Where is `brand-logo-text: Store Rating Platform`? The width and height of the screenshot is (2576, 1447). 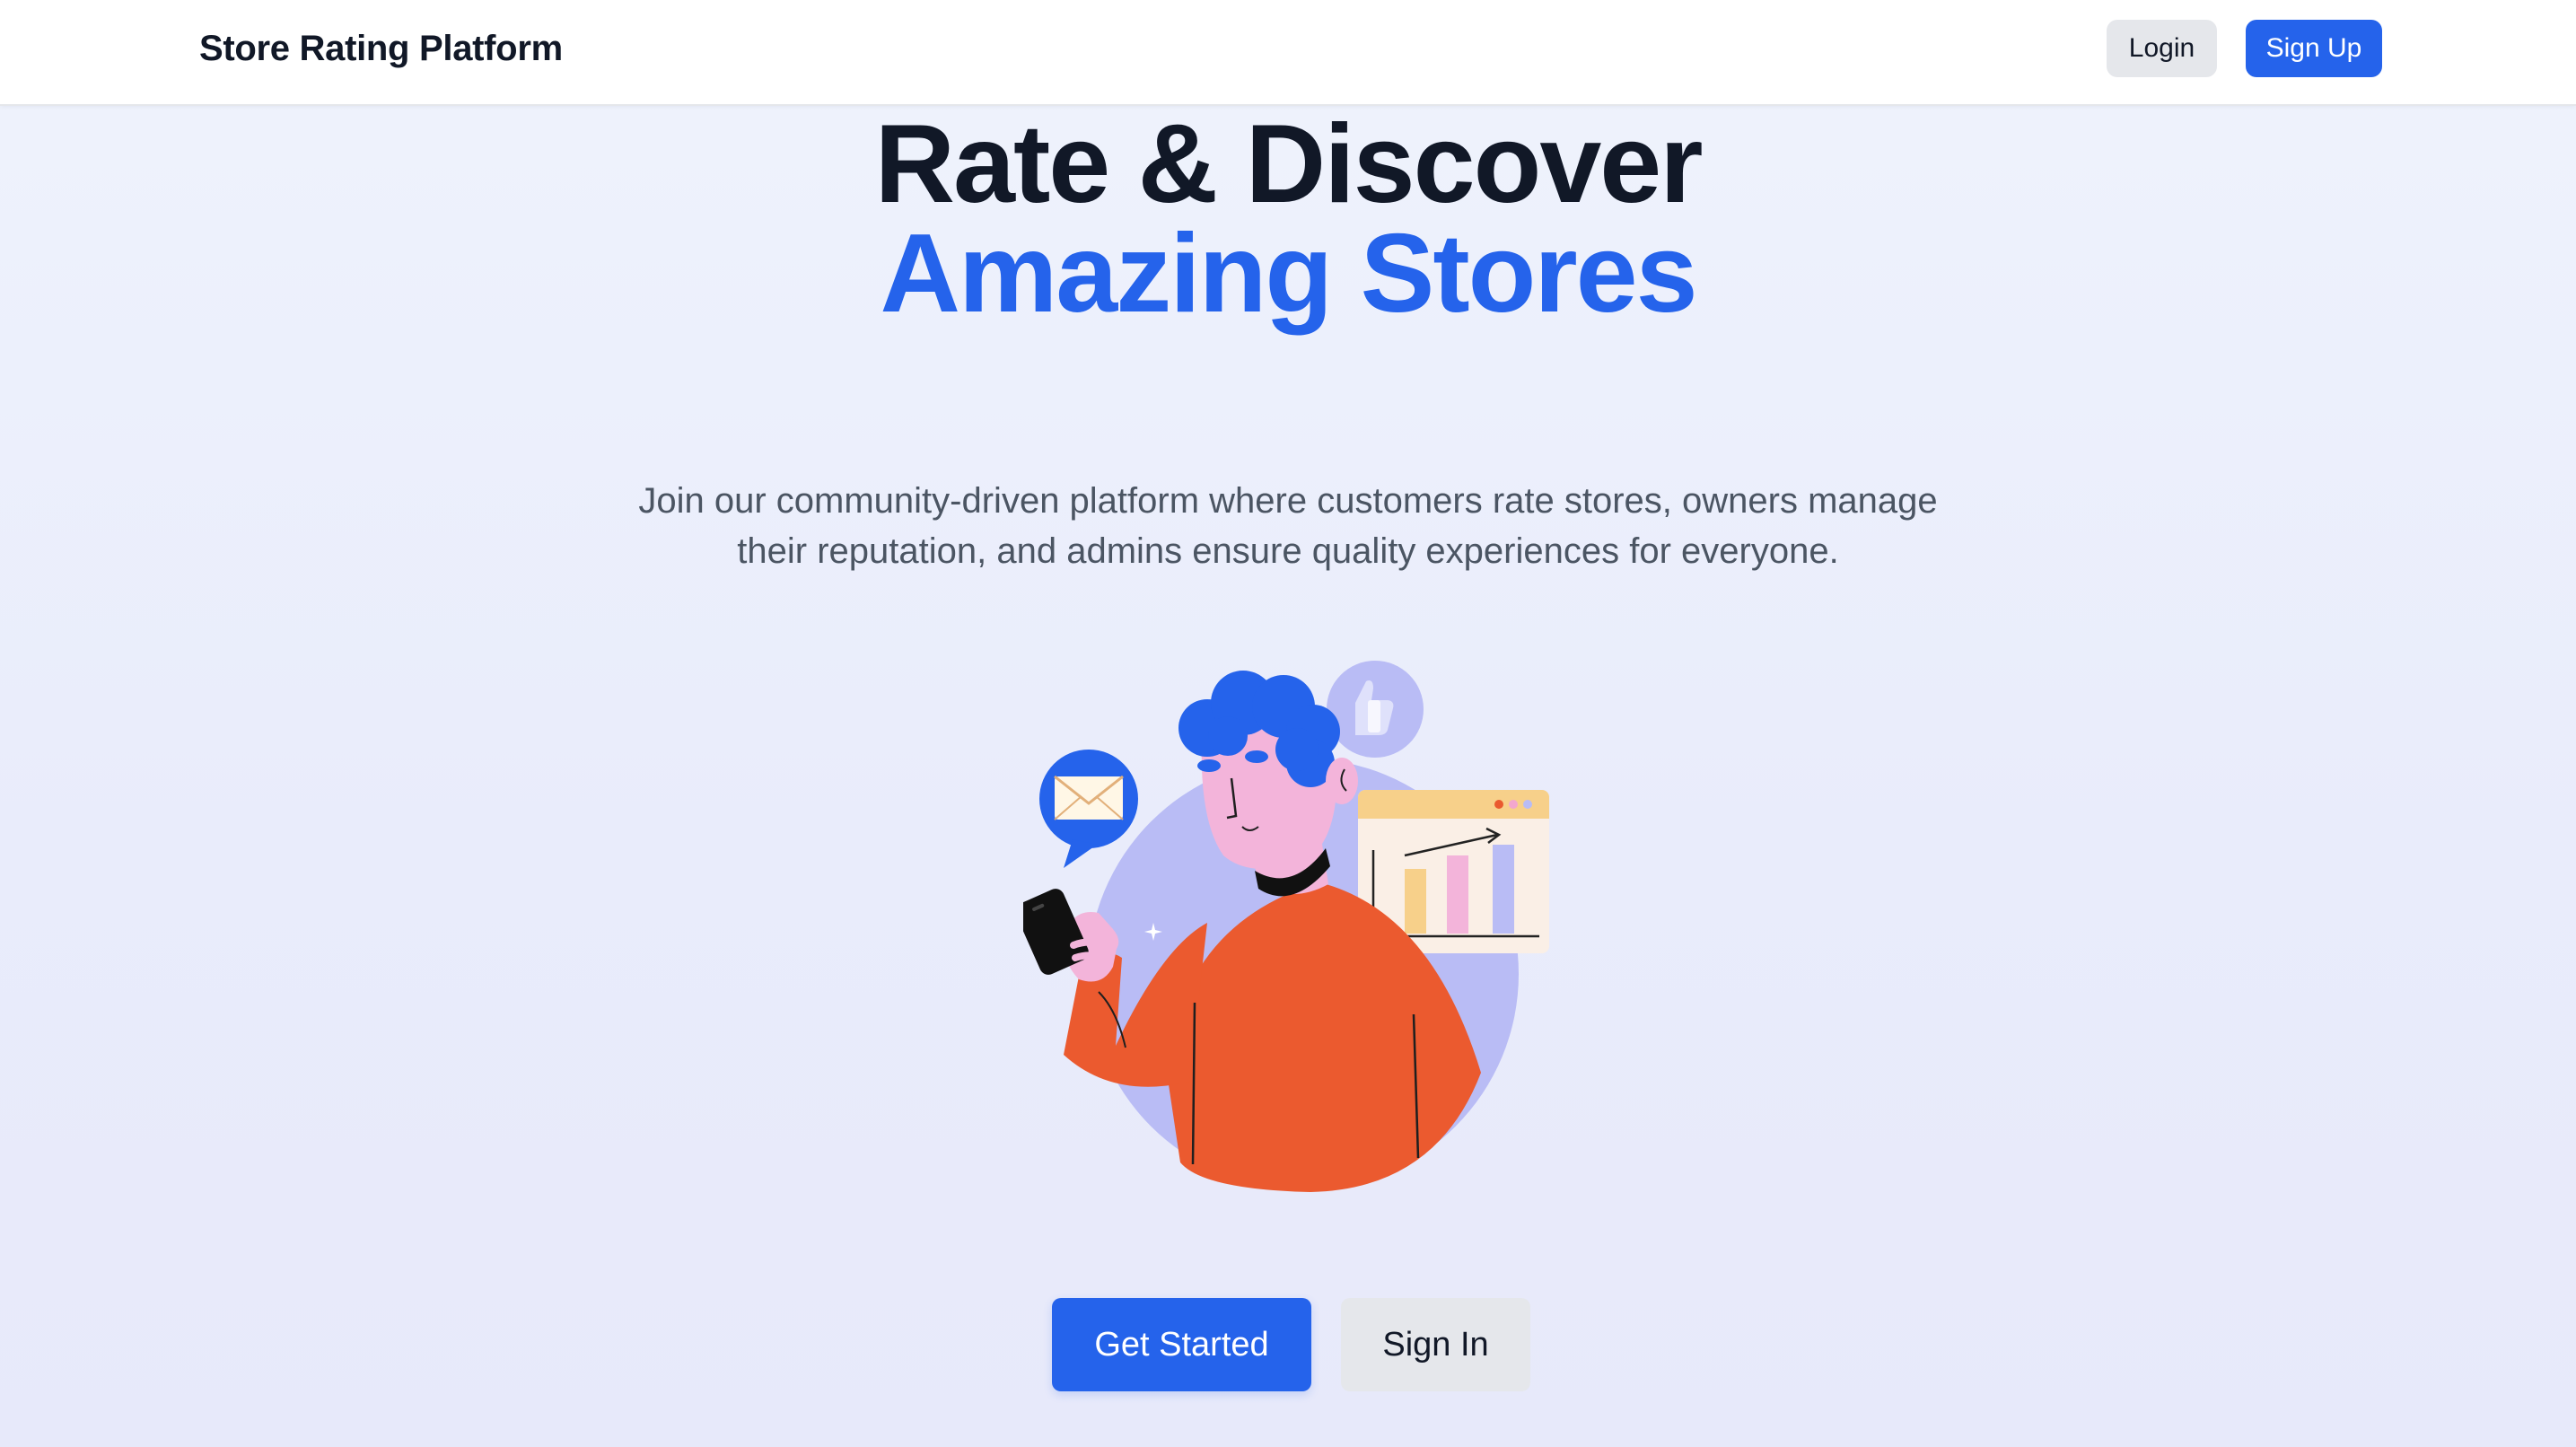
brand-logo-text: Store Rating Platform is located at coordinates (381, 48).